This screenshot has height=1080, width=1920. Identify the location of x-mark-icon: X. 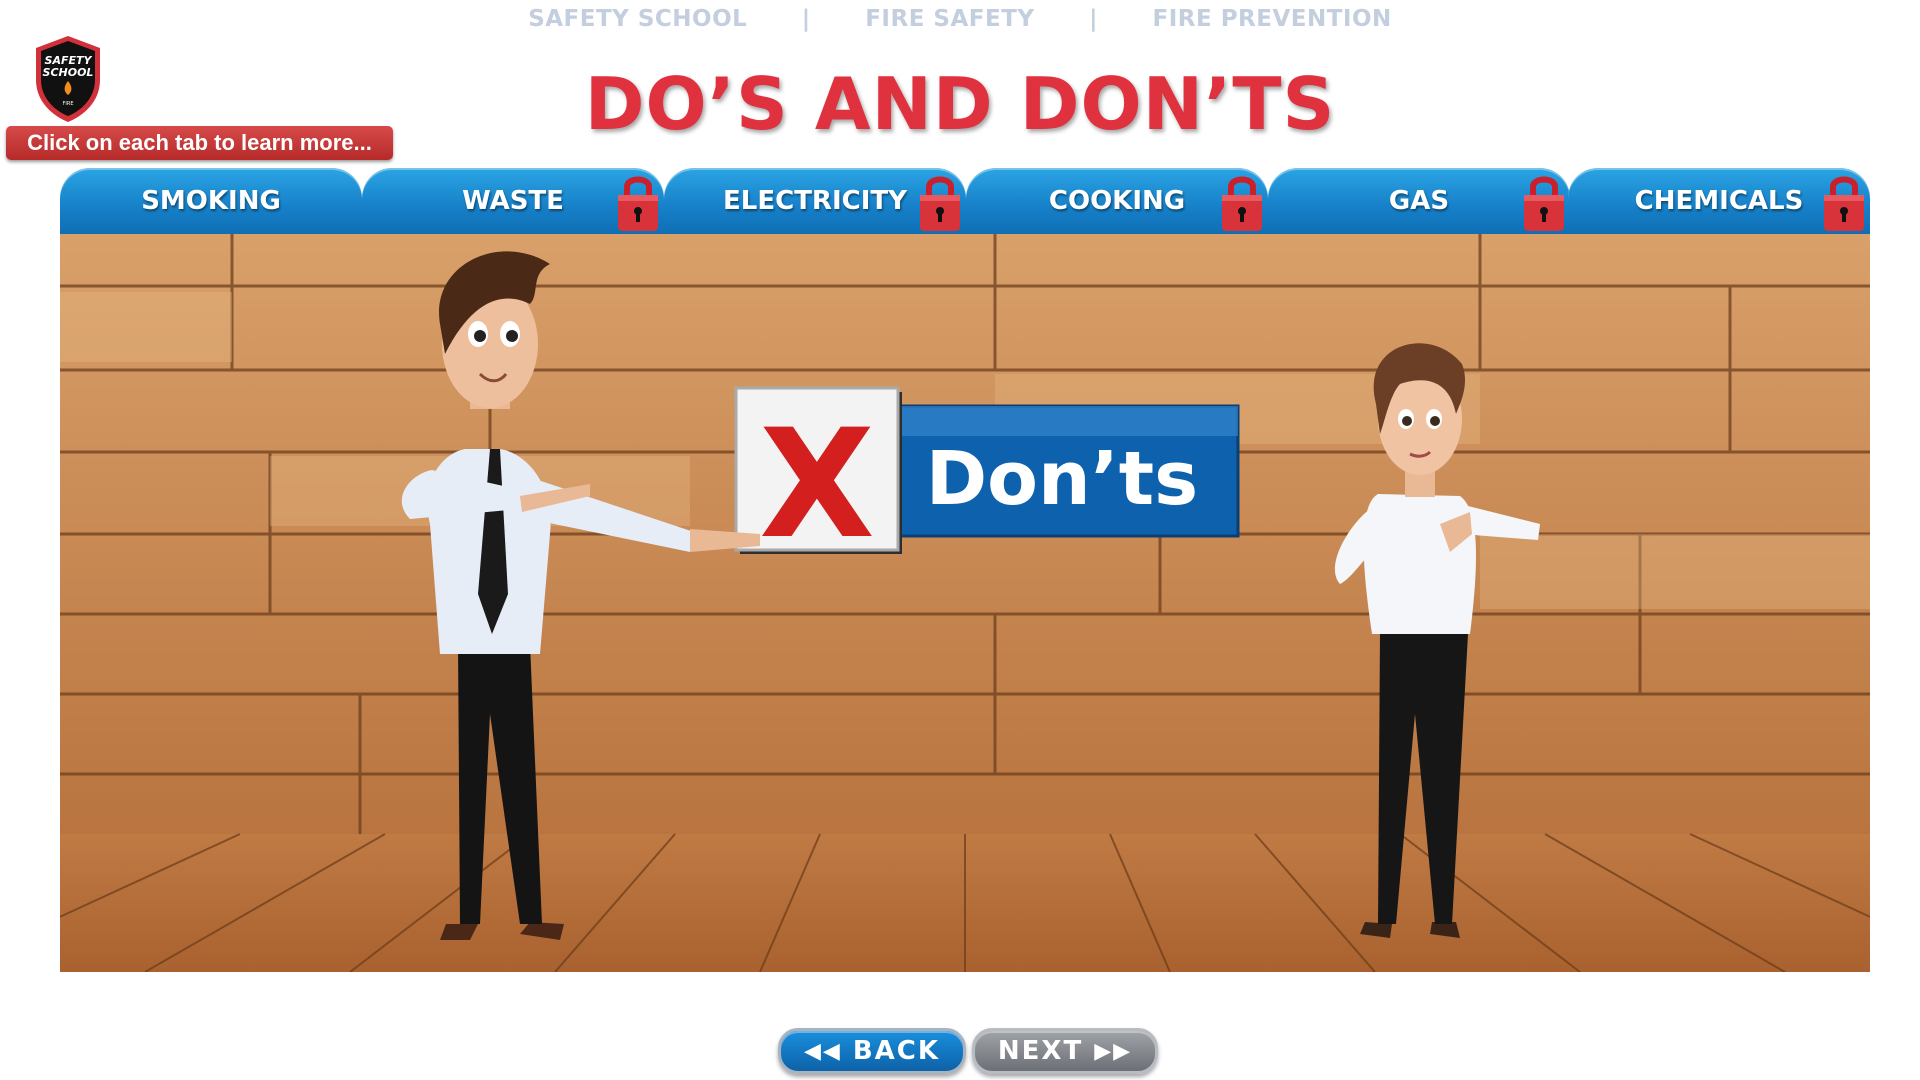
(817, 485).